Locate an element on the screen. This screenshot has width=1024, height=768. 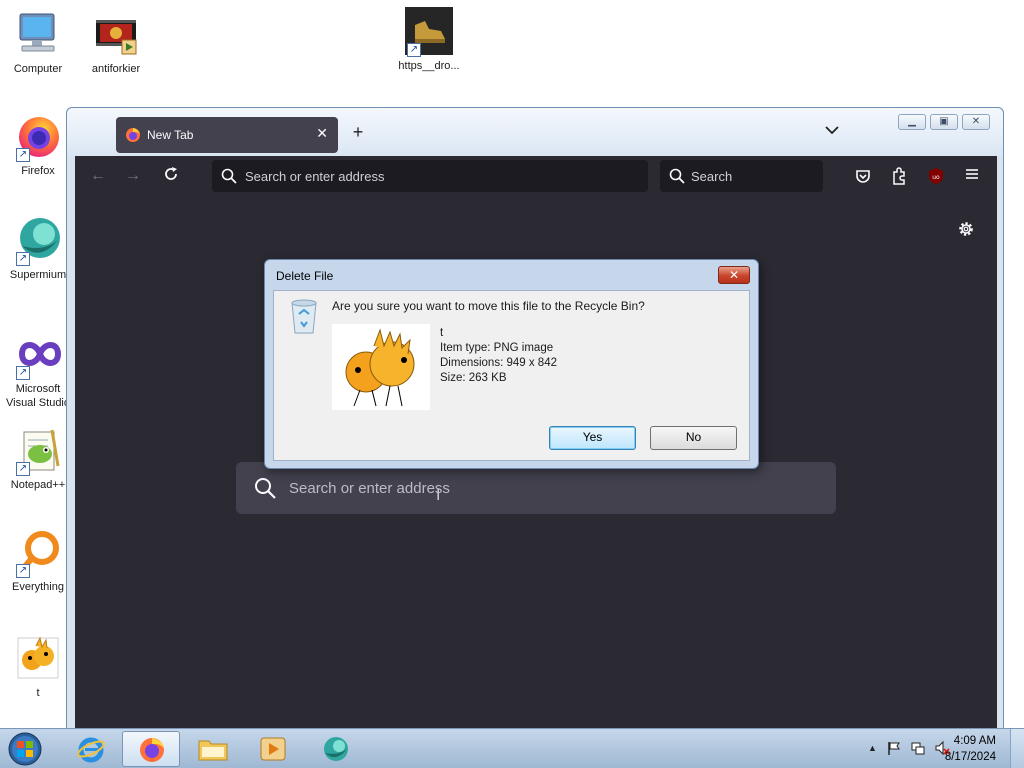
gear-icon is located at coordinates (966, 230).